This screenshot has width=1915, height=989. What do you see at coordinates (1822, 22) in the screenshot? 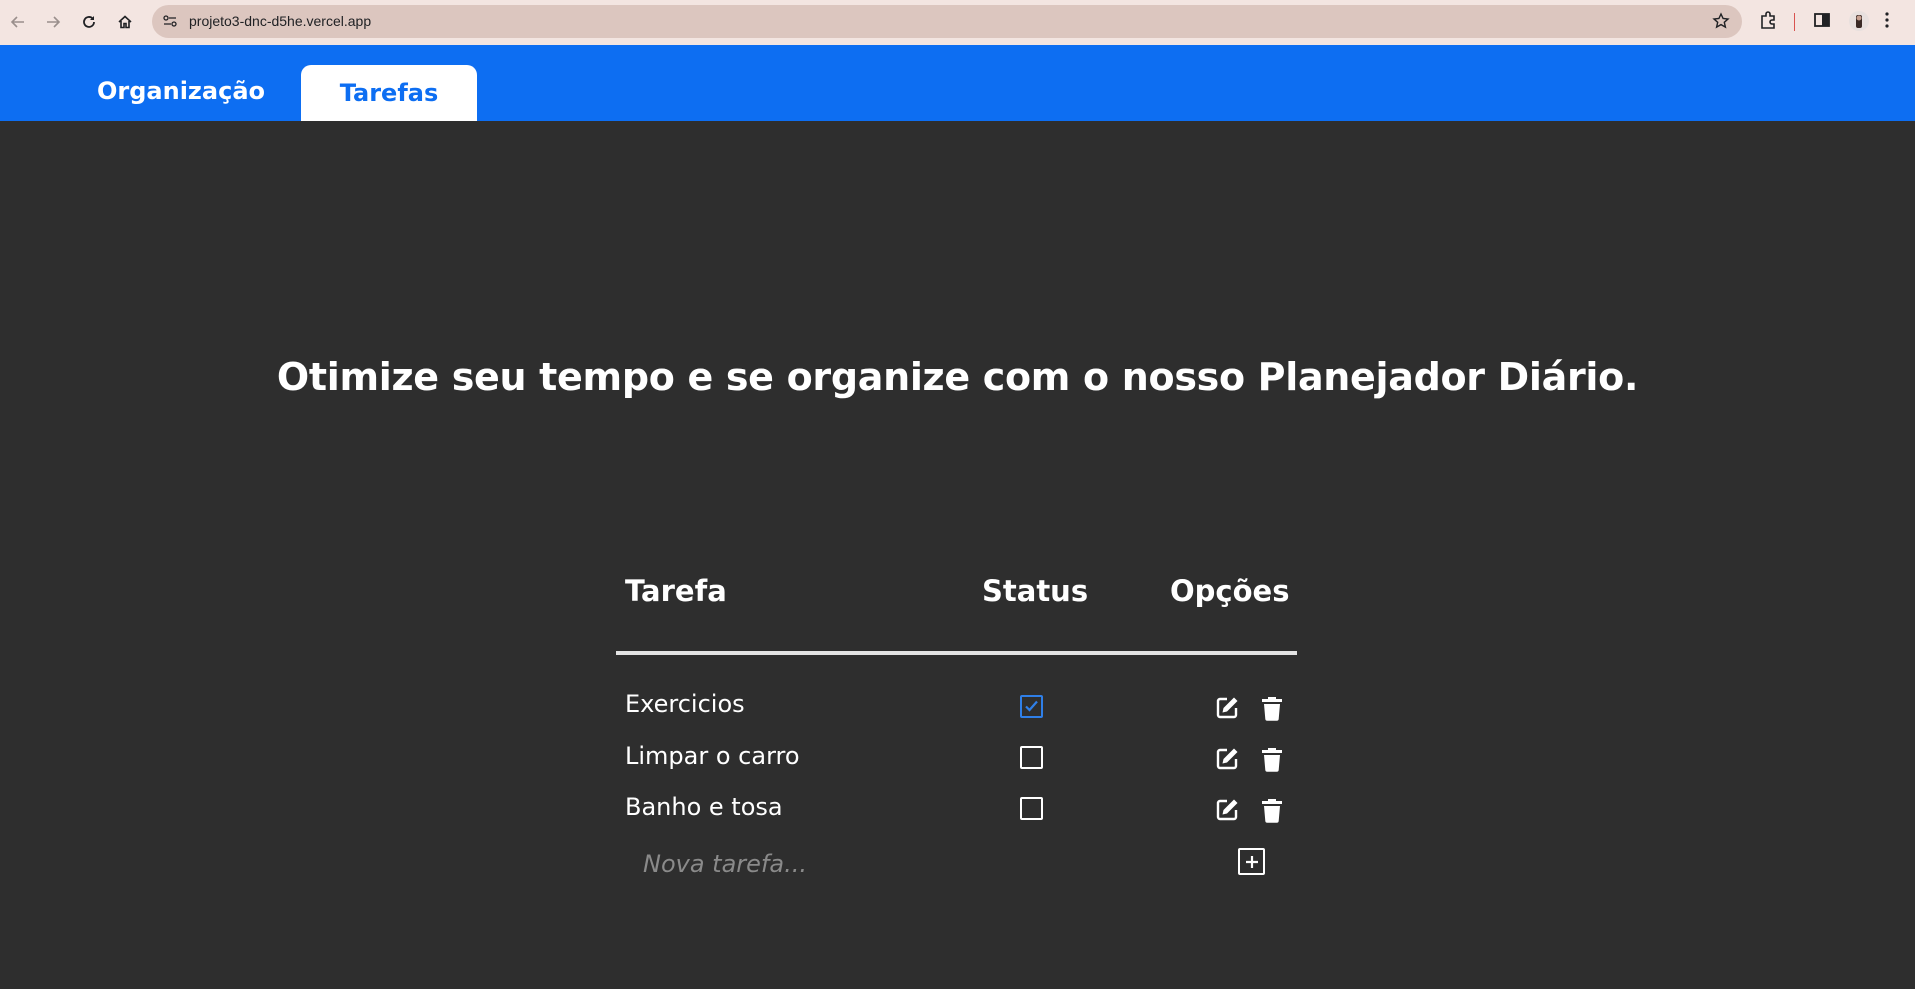
I see `side-panel-icon` at bounding box center [1822, 22].